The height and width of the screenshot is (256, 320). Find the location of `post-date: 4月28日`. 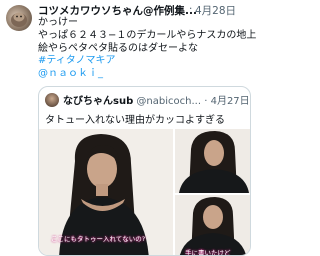

post-date: 4月28日 is located at coordinates (215, 10).